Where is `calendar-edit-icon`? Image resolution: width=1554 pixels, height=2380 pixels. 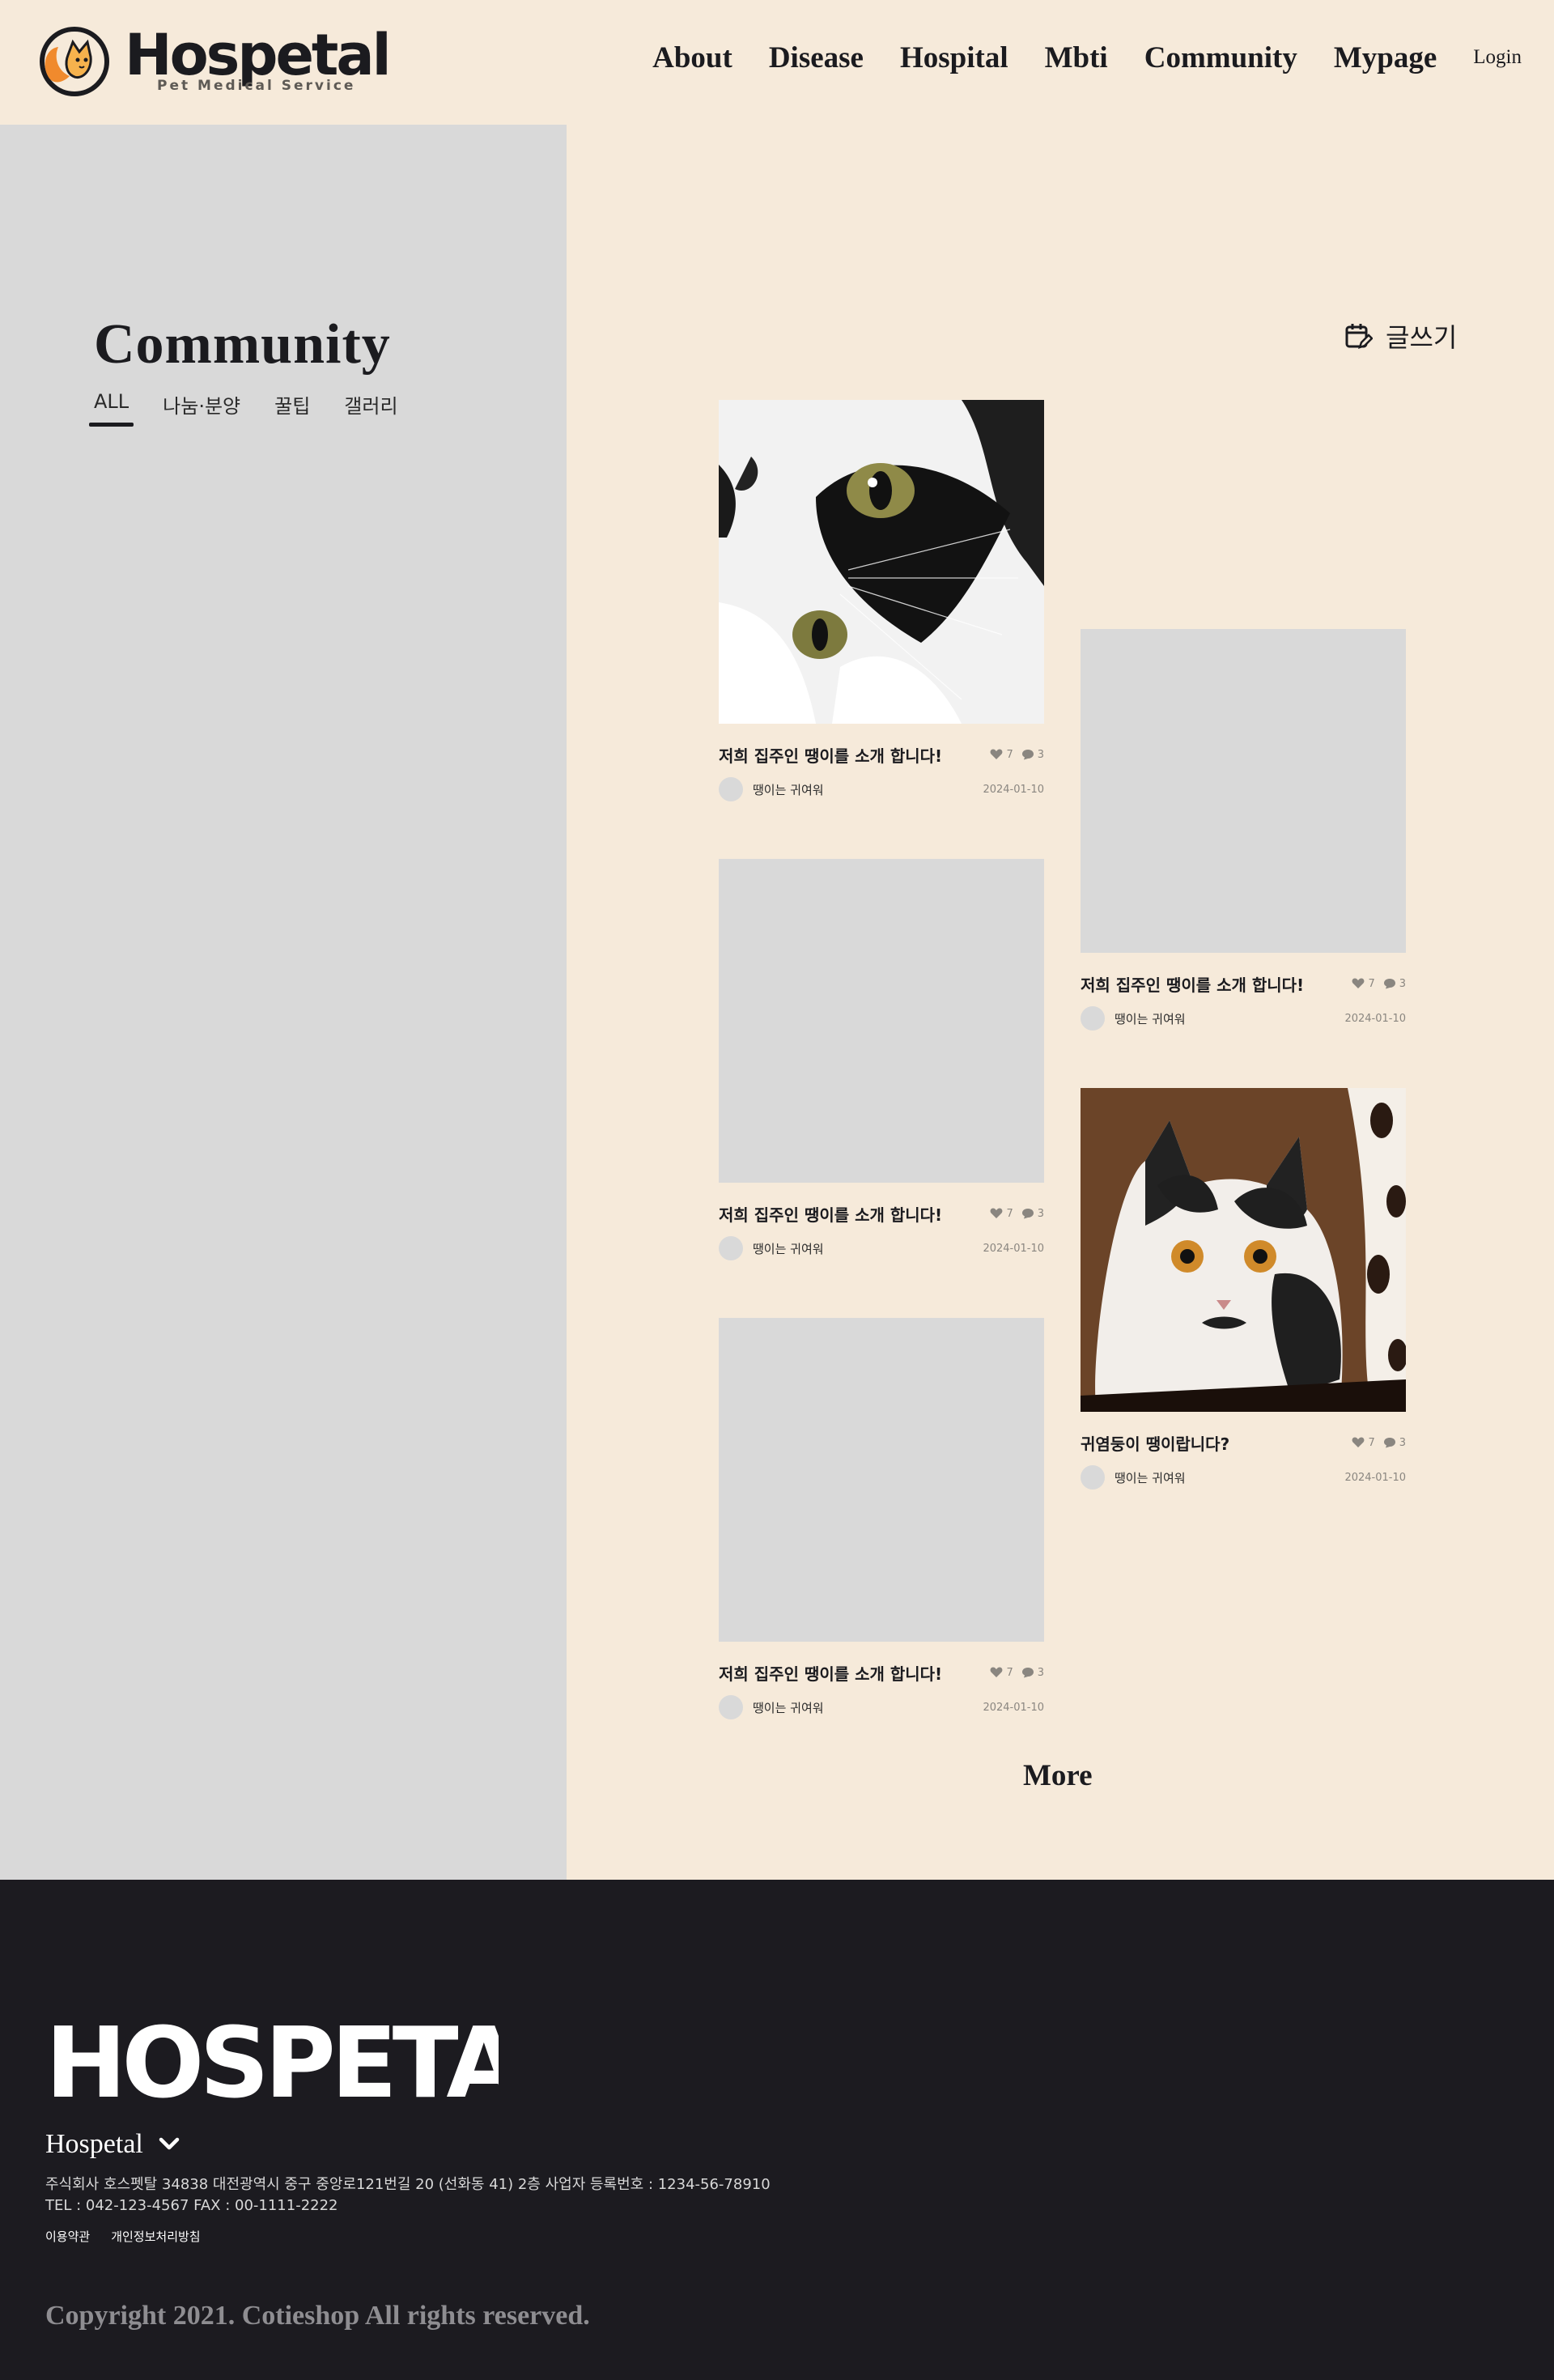
calendar-edit-icon is located at coordinates (1359, 336).